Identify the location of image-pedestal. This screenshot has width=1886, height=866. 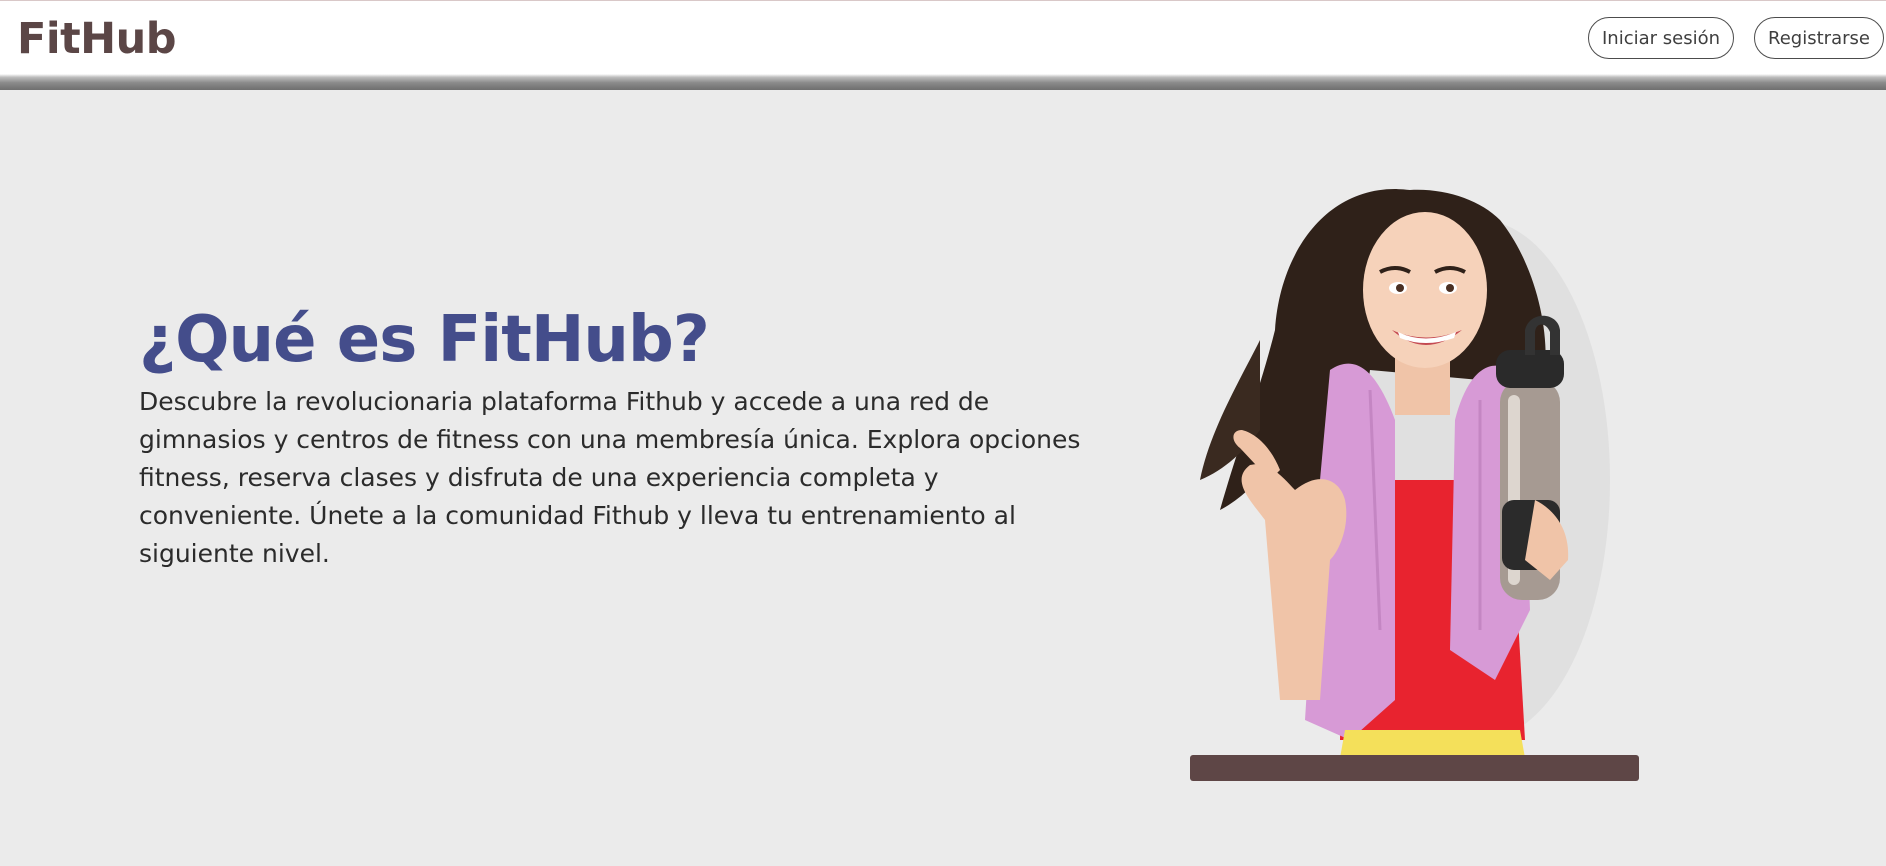
(1414, 768).